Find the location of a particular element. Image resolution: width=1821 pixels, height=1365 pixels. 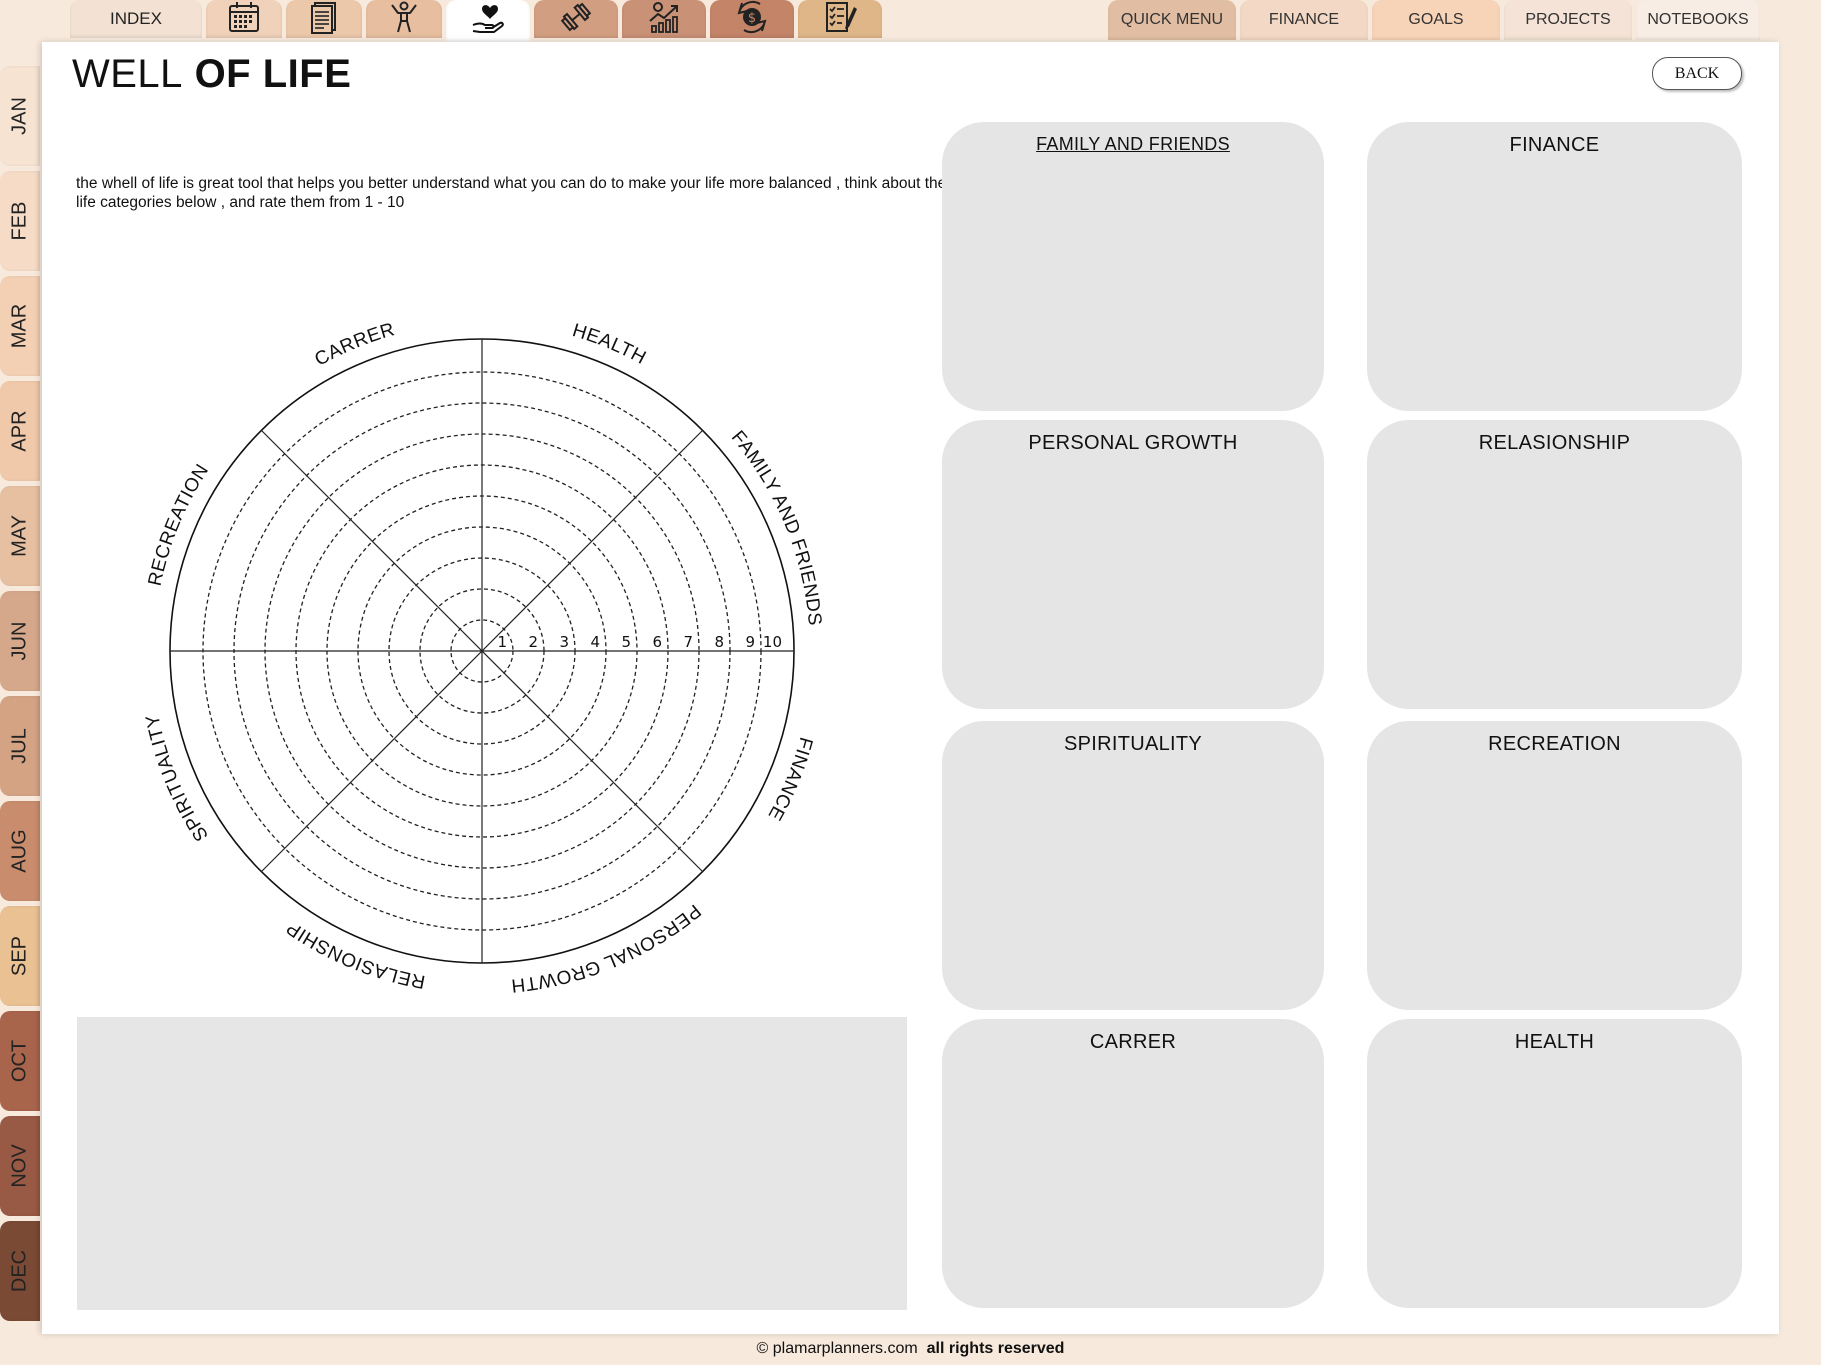

card-title: RELASIONSHIP is located at coordinates (1554, 443).